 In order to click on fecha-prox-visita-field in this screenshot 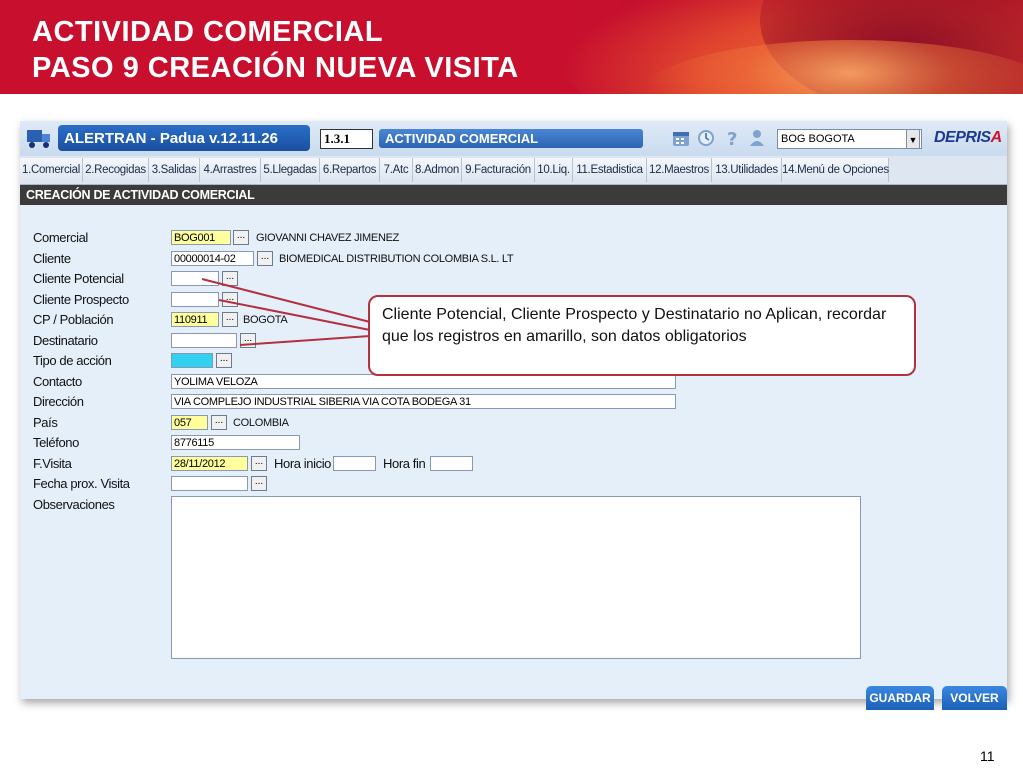, I will do `click(209, 483)`.